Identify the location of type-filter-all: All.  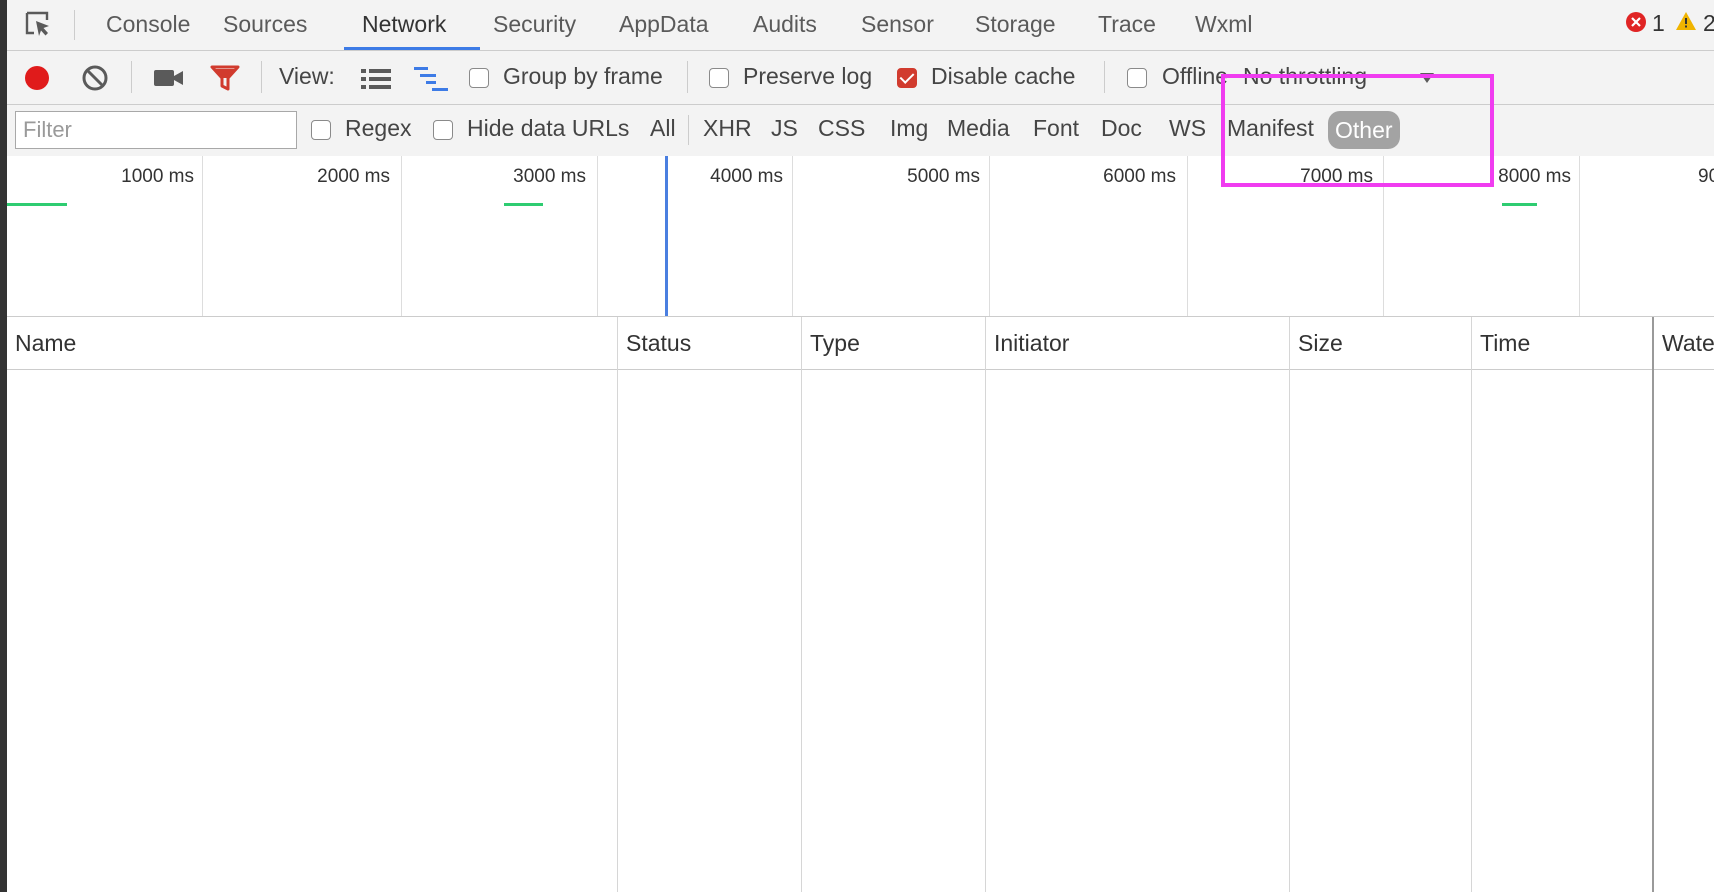
(663, 128).